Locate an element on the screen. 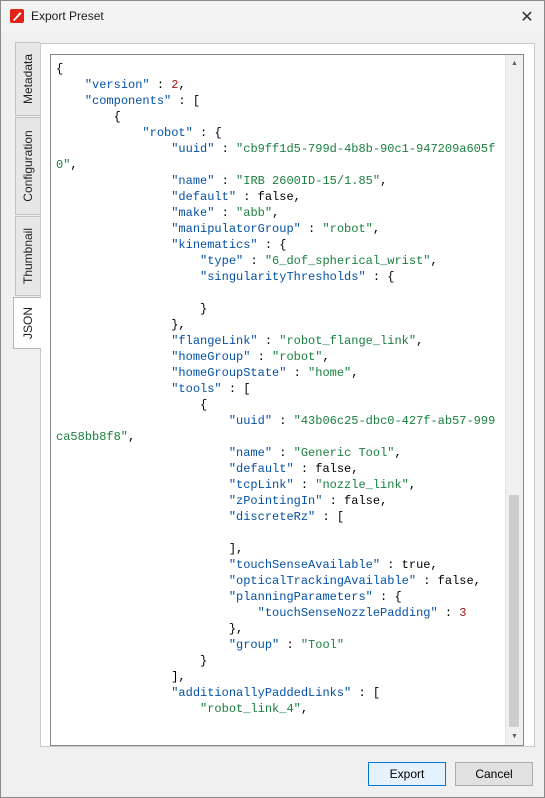 Image resolution: width=545 pixels, height=798 pixels. json-line: "tcpLink" : "nozzle_link", is located at coordinates (322, 485).